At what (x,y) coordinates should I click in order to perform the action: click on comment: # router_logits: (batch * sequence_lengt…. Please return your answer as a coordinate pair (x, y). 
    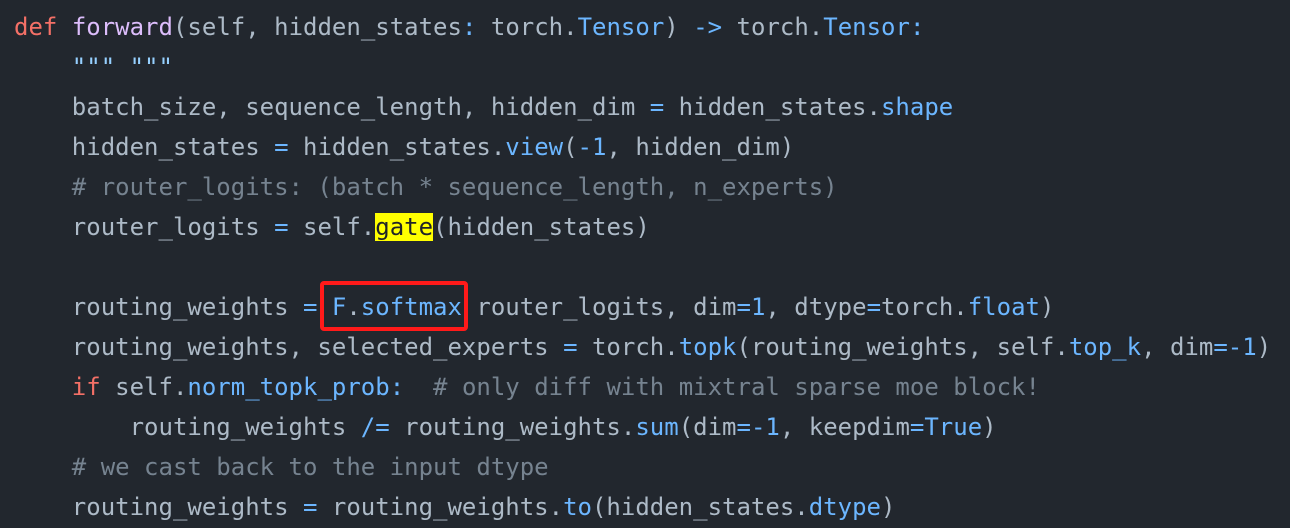
    Looking at the image, I should click on (454, 187).